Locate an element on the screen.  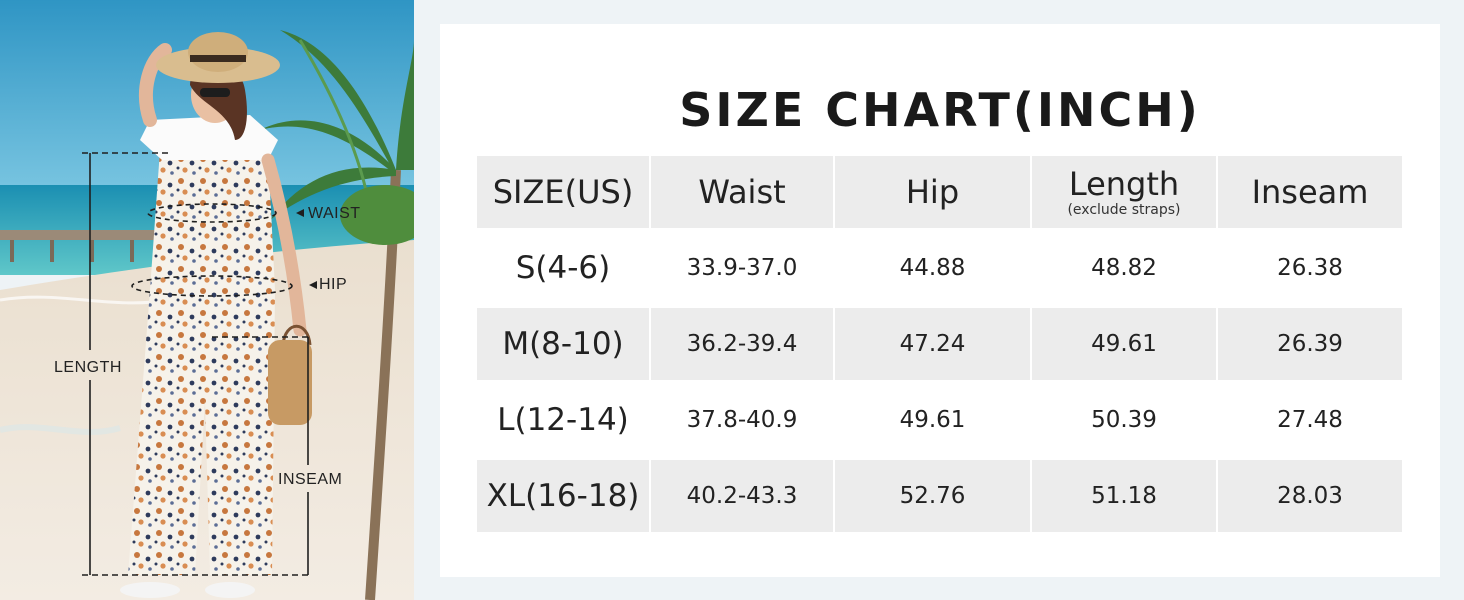
header-length: Length (exclude straps) is located at coordinates (1124, 192).